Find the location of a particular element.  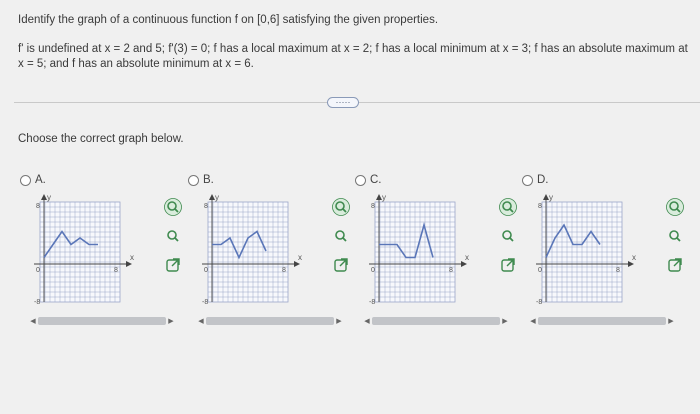

option-label-d: D. is located at coordinates (543, 180).